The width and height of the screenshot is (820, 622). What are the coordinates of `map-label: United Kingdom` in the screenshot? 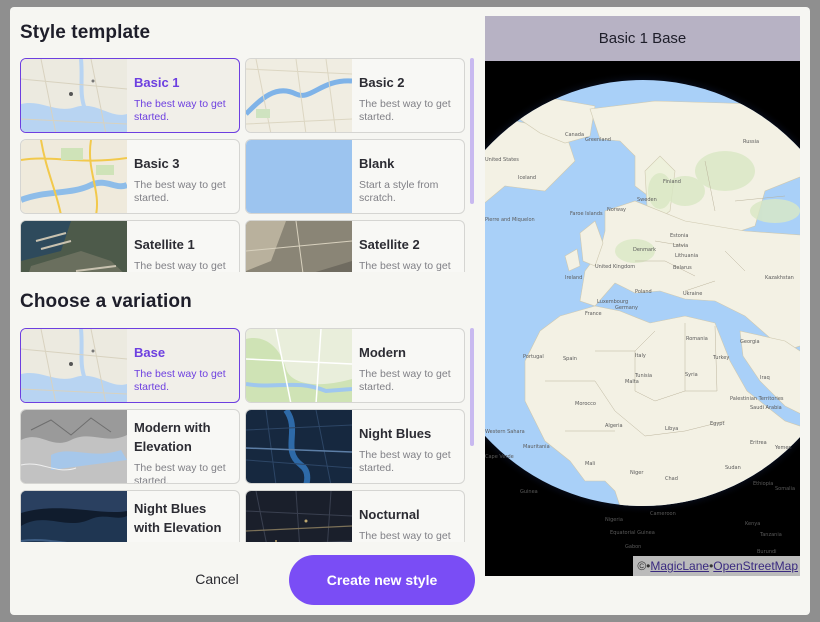 It's located at (615, 267).